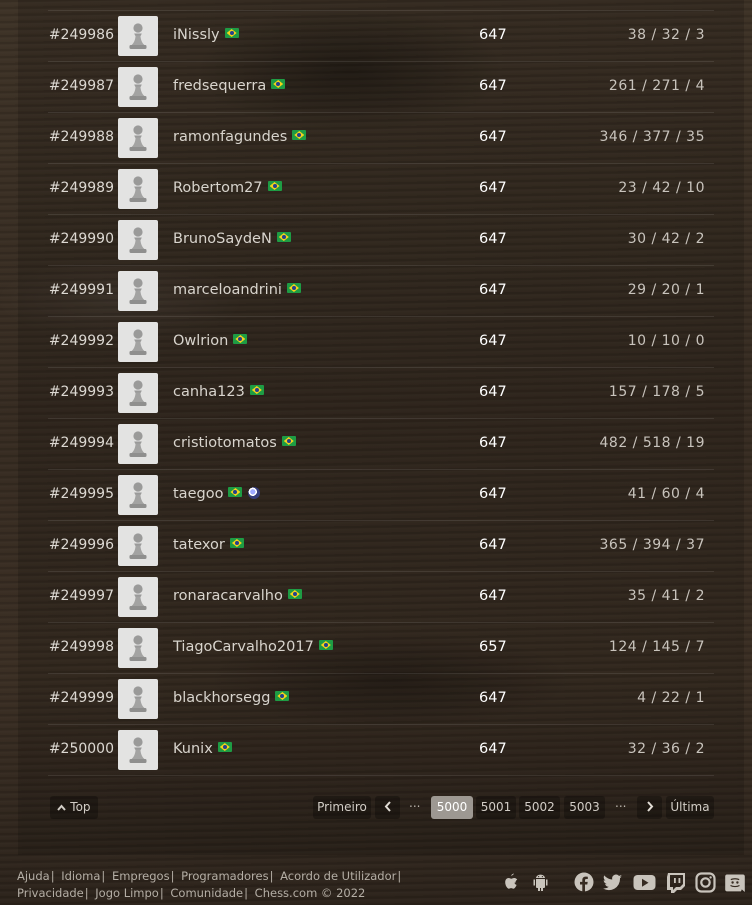 This screenshot has height=905, width=752. Describe the element at coordinates (676, 884) in the screenshot. I see `twitch-icon` at that location.